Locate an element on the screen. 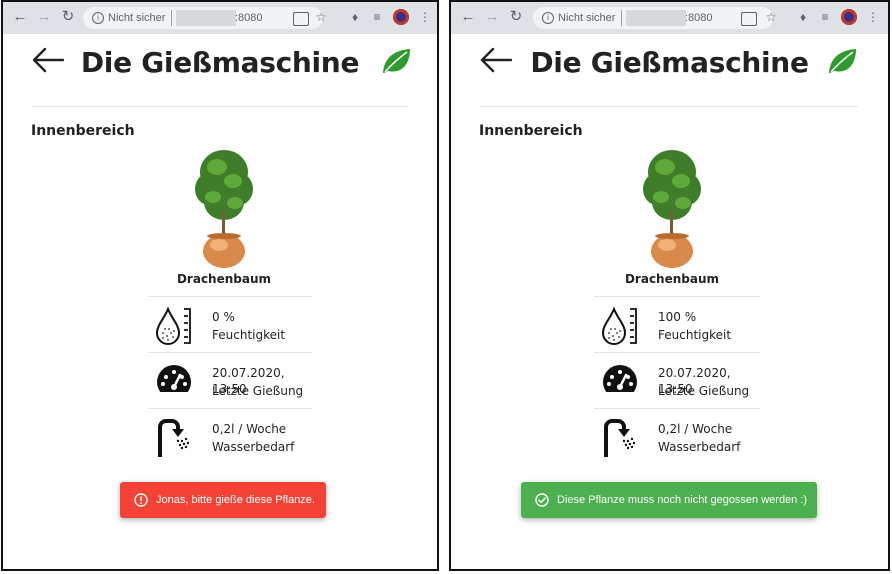 The height and width of the screenshot is (574, 892). humidity-row: 0 % Feuchtigkeit is located at coordinates (230, 324).